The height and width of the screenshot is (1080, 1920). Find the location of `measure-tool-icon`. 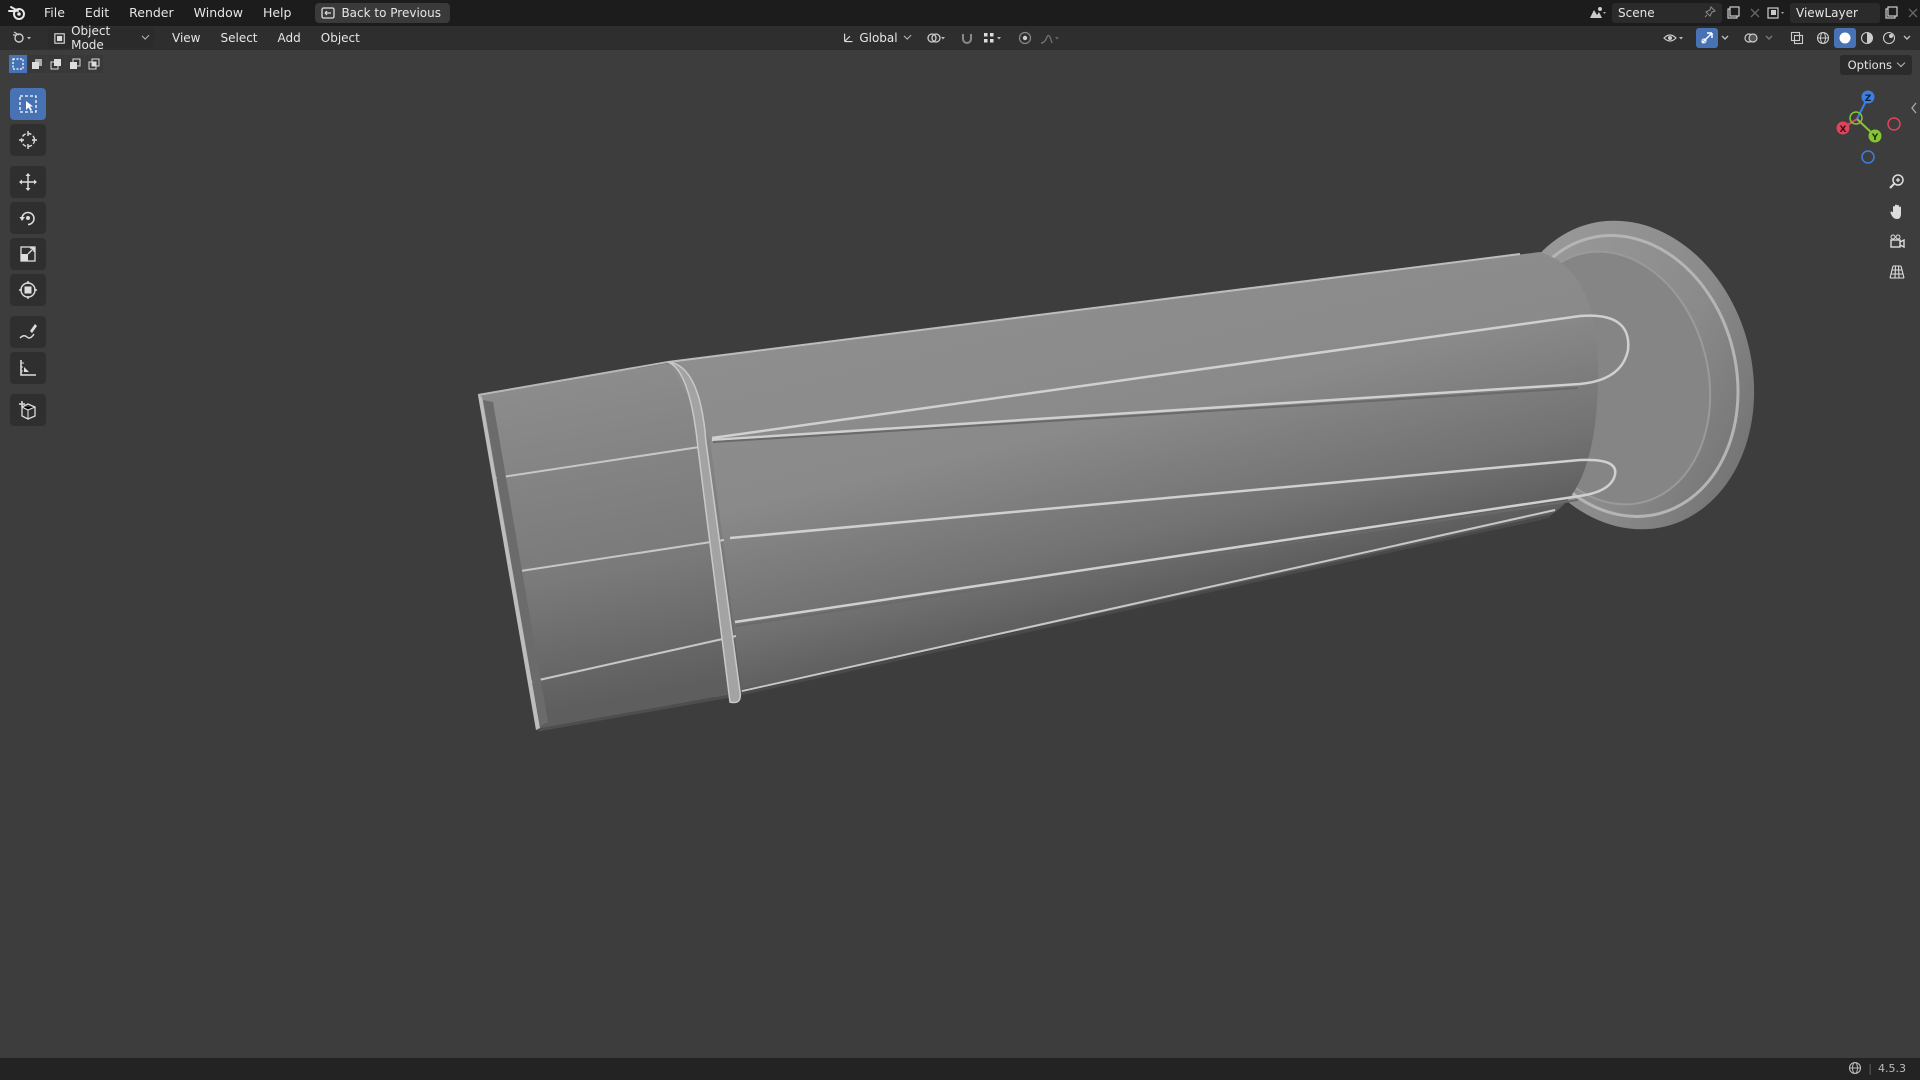

measure-tool-icon is located at coordinates (28, 368).